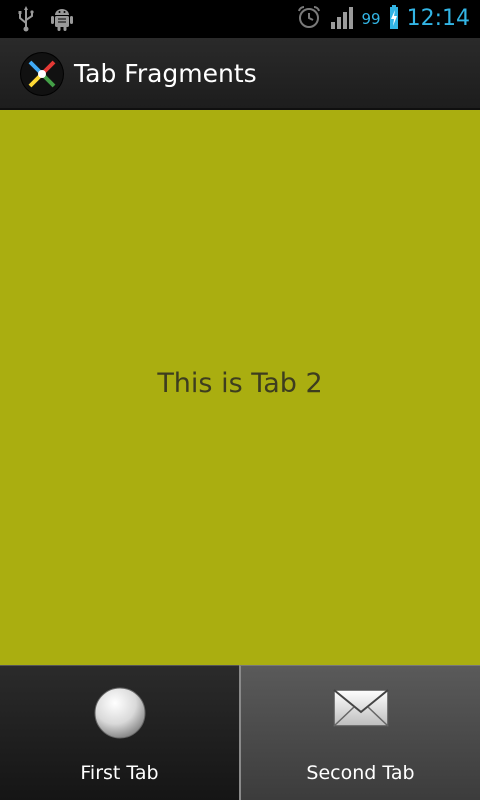  What do you see at coordinates (42, 74) in the screenshot?
I see `app-logo-icon` at bounding box center [42, 74].